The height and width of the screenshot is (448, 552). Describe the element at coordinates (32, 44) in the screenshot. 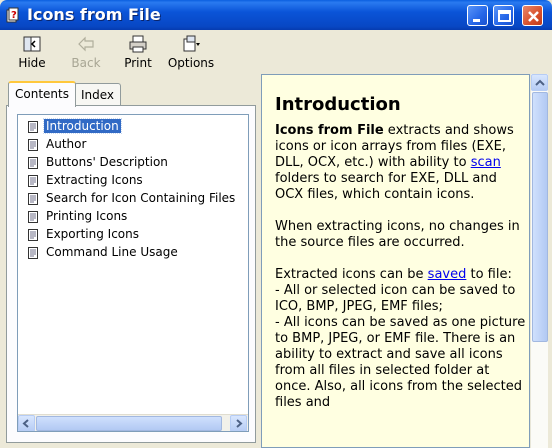

I see `hide-pane-icon` at that location.